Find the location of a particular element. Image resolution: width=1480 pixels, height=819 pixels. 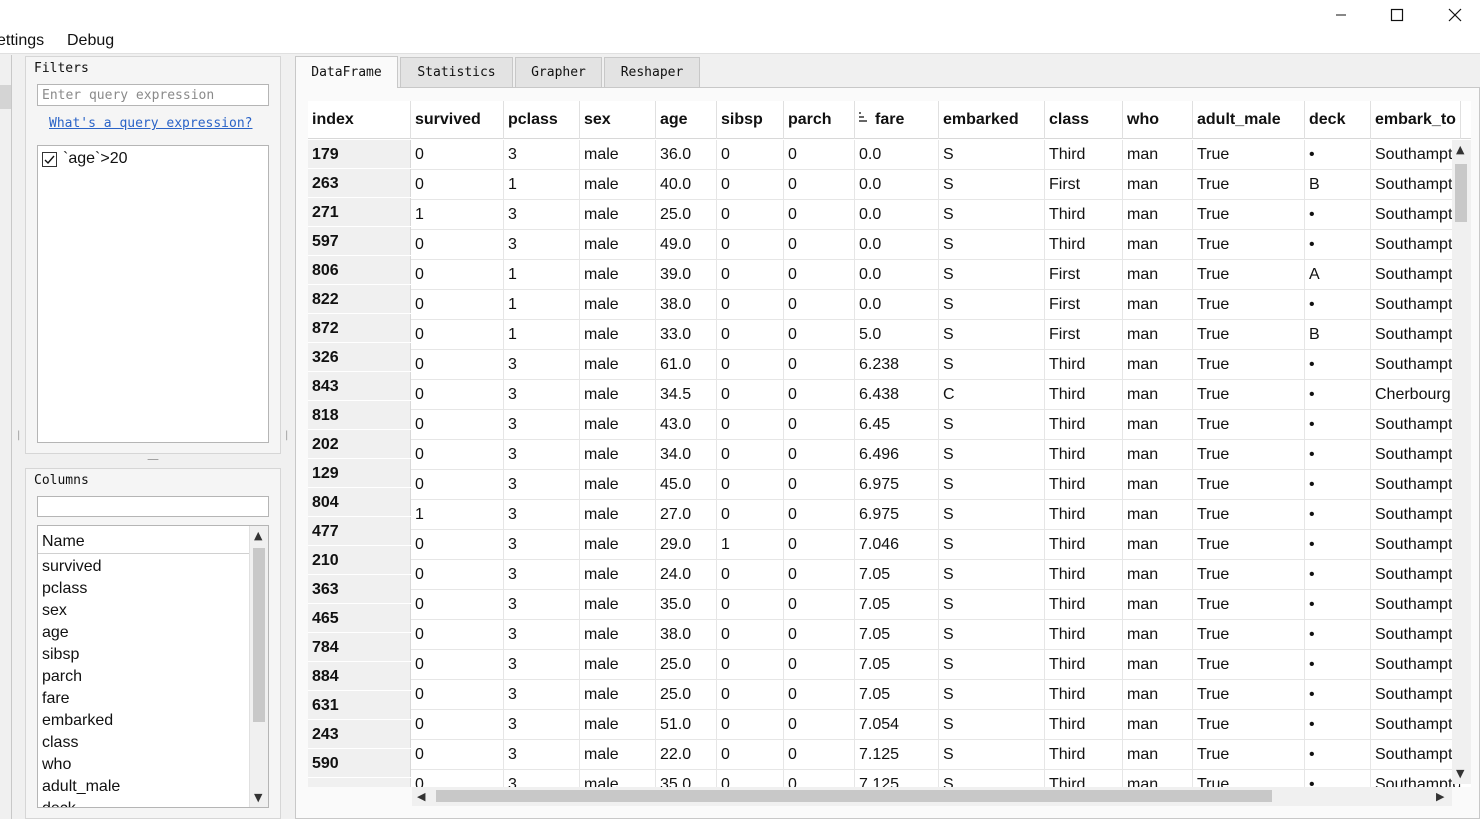

row-index-cell: 590 is located at coordinates (359, 763).